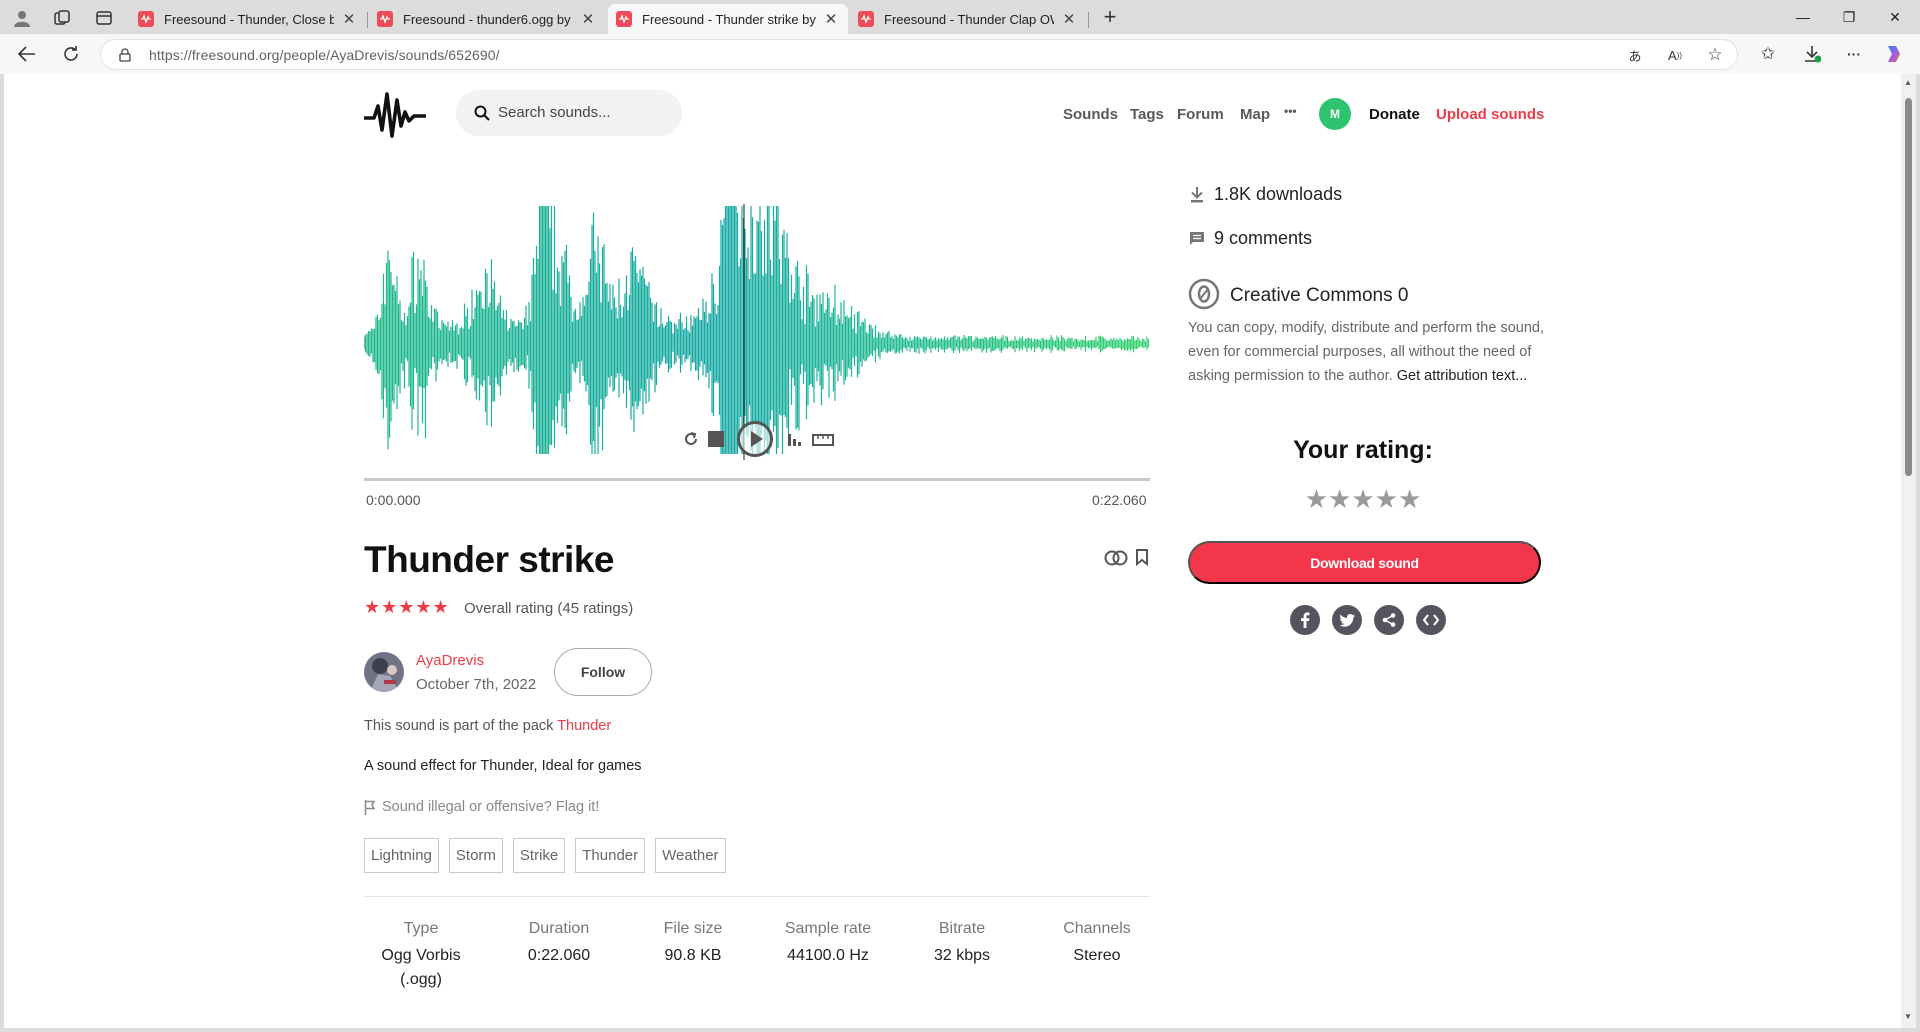  What do you see at coordinates (1335, 114) in the screenshot?
I see `user-avatar-button: M` at bounding box center [1335, 114].